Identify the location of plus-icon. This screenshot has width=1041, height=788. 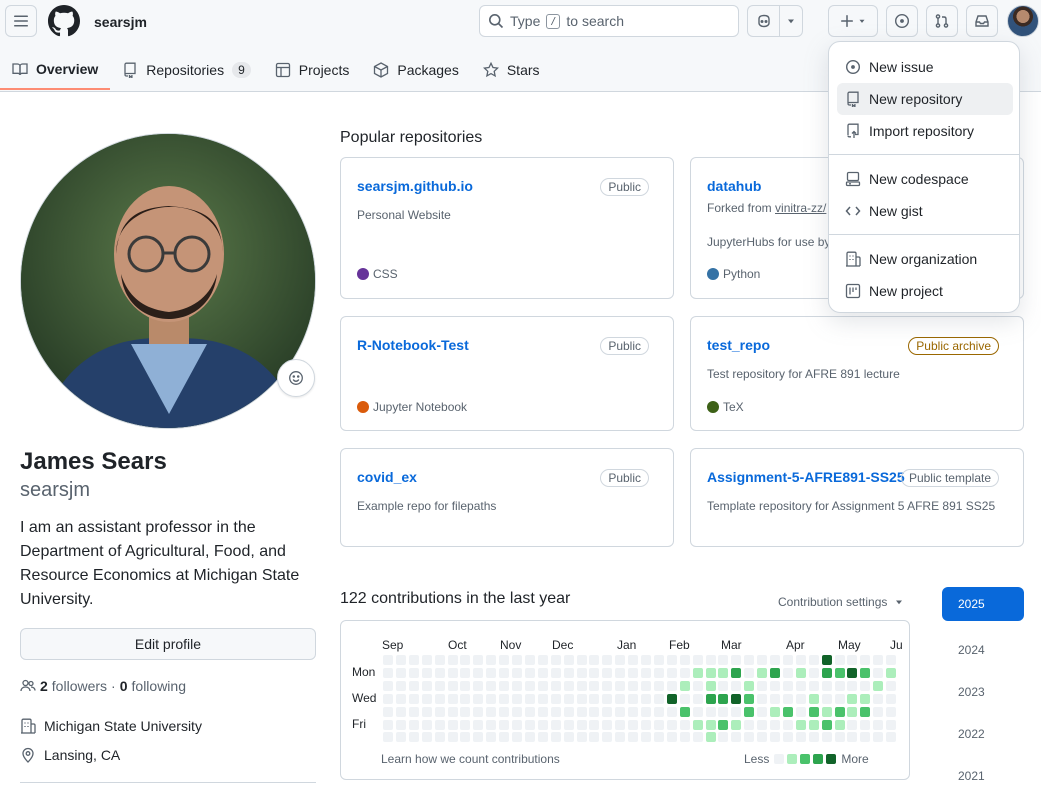
(847, 21).